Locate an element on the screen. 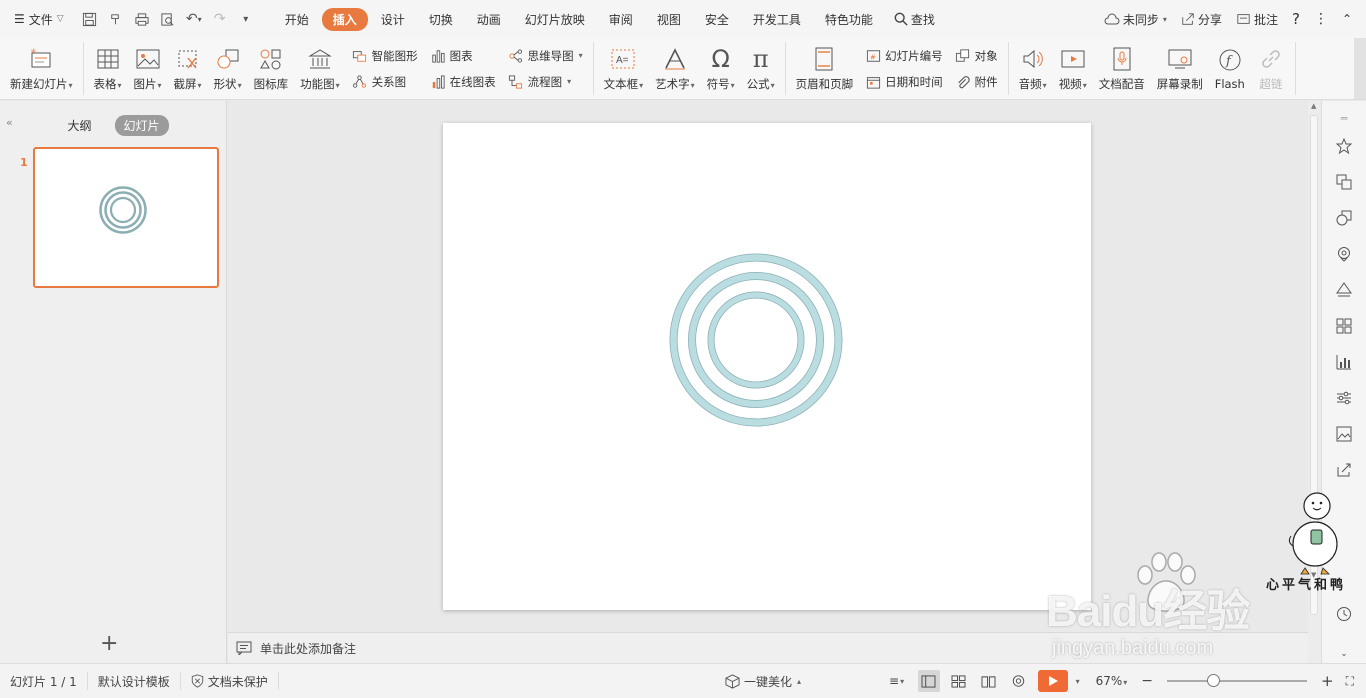 Image resolution: width=1366 pixels, height=698 pixels. comment-button: 批注 is located at coordinates (1257, 19).